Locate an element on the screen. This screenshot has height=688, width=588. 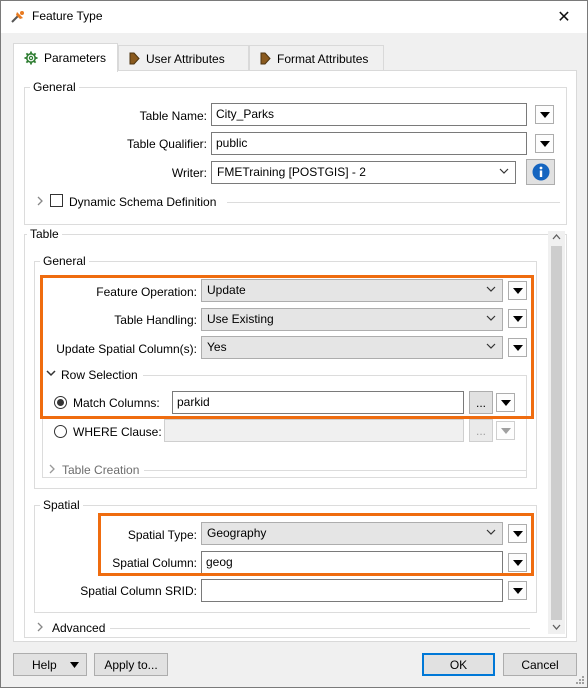
tab-parameters: Parameters is located at coordinates (65, 57).